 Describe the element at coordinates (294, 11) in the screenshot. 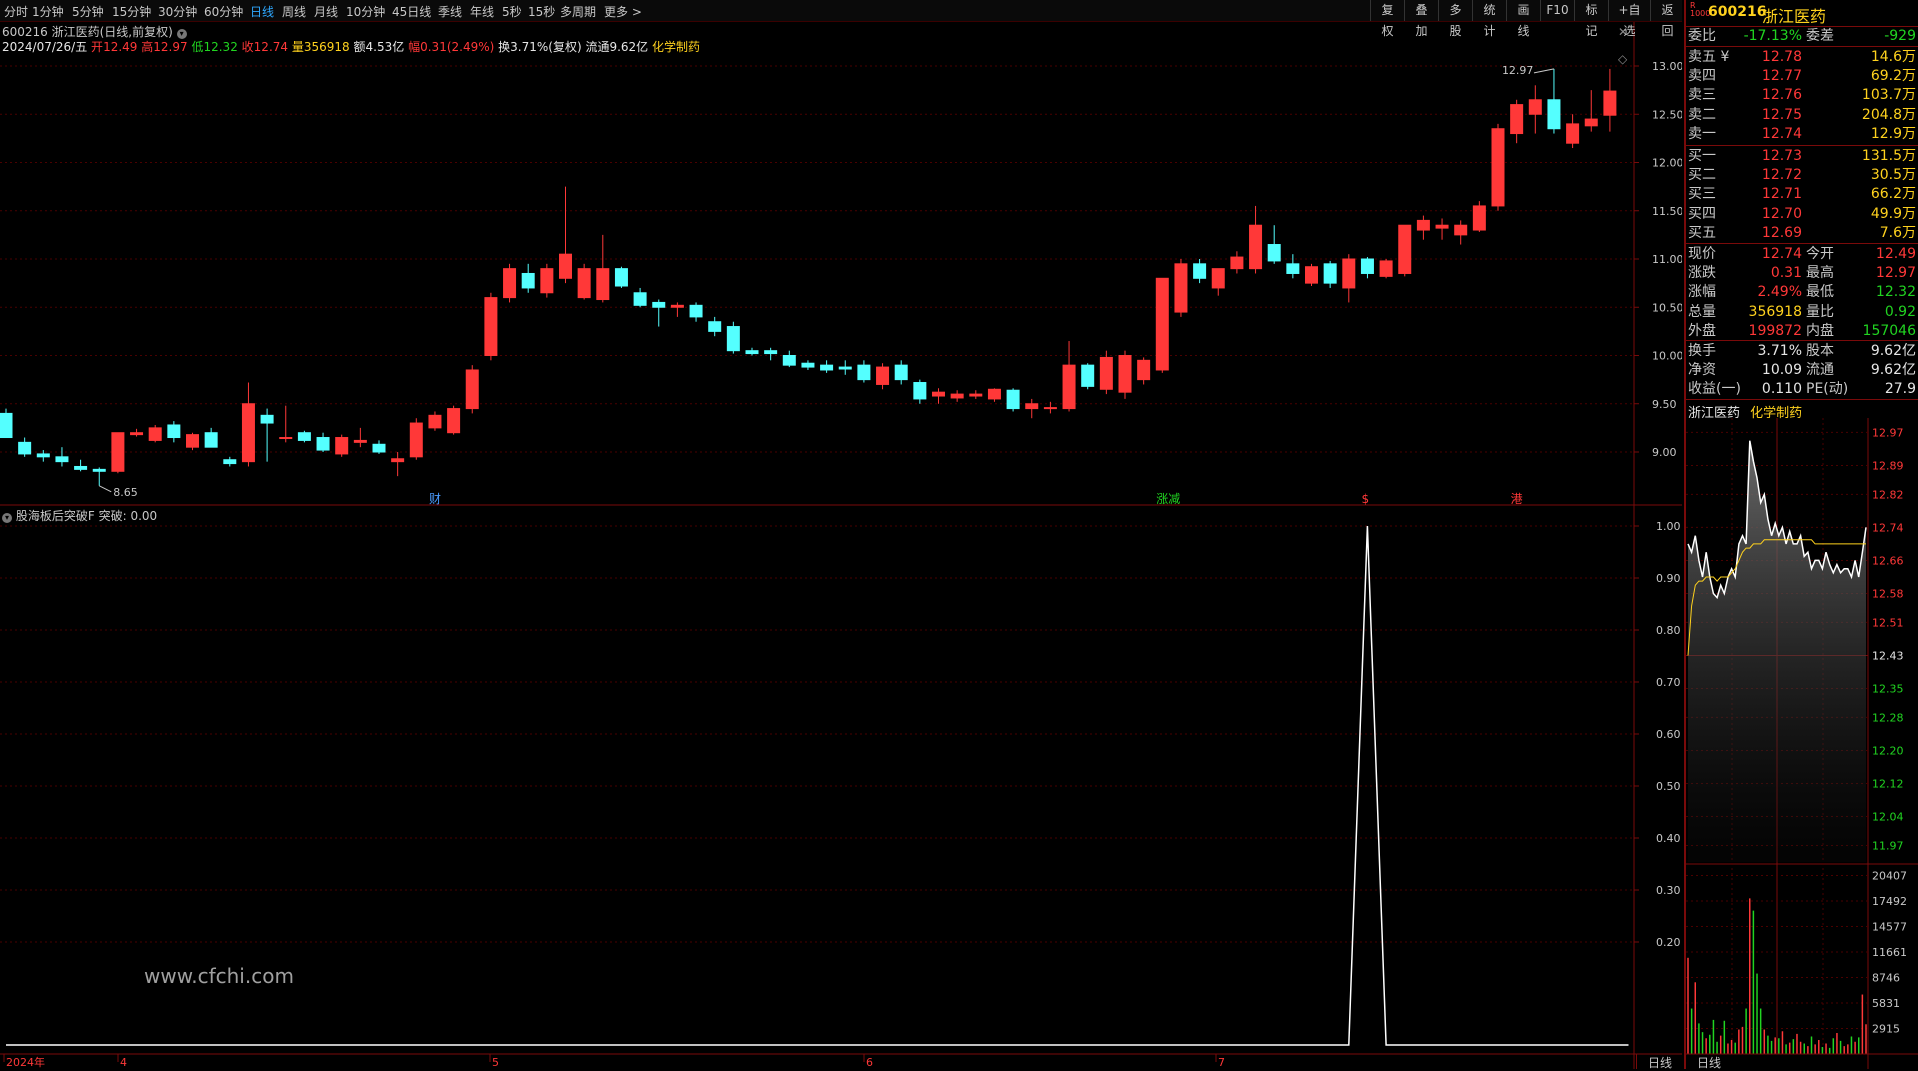

I see `period-button-7: 周线` at that location.